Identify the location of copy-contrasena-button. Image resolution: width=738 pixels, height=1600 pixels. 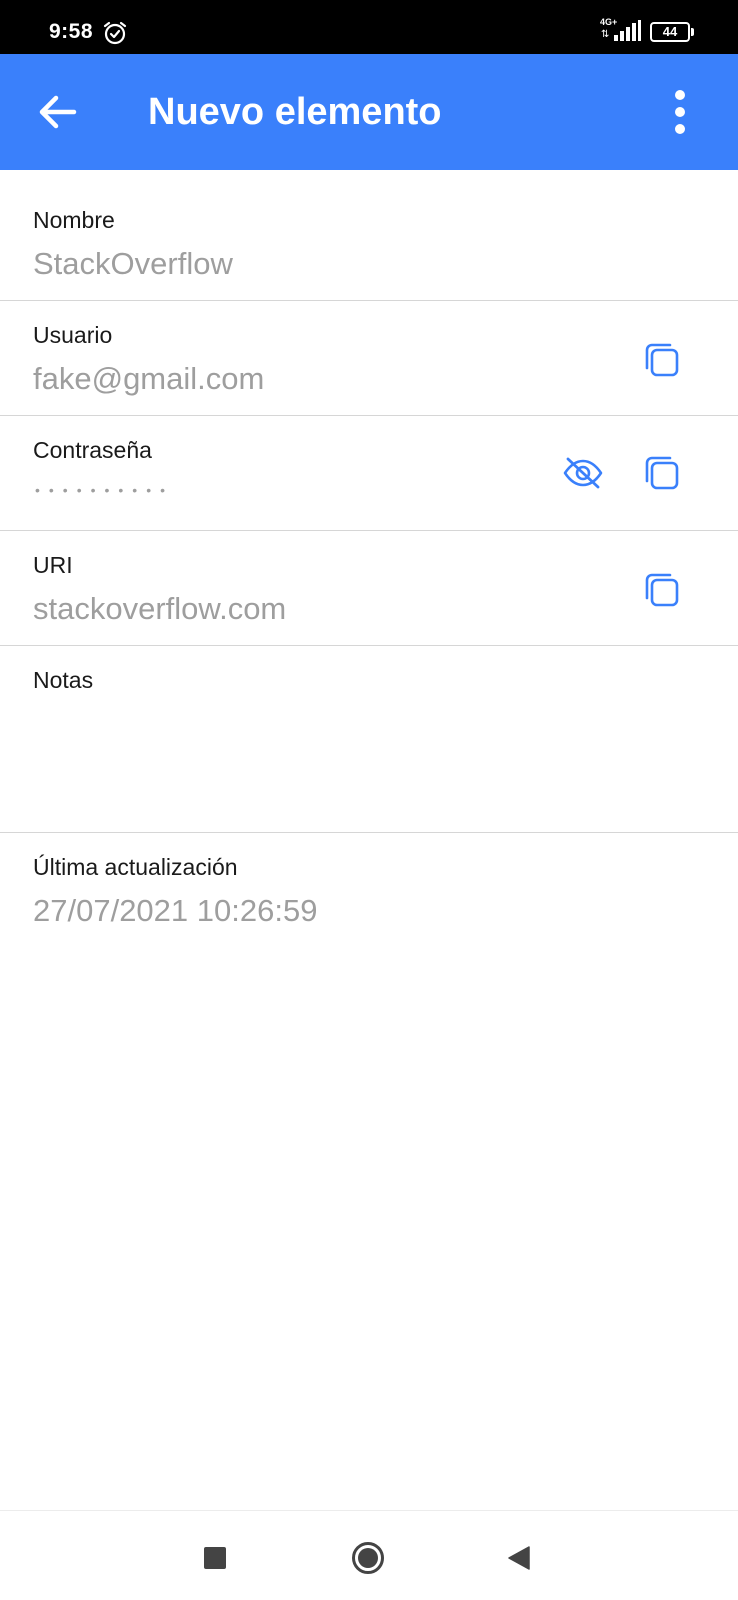
(662, 473).